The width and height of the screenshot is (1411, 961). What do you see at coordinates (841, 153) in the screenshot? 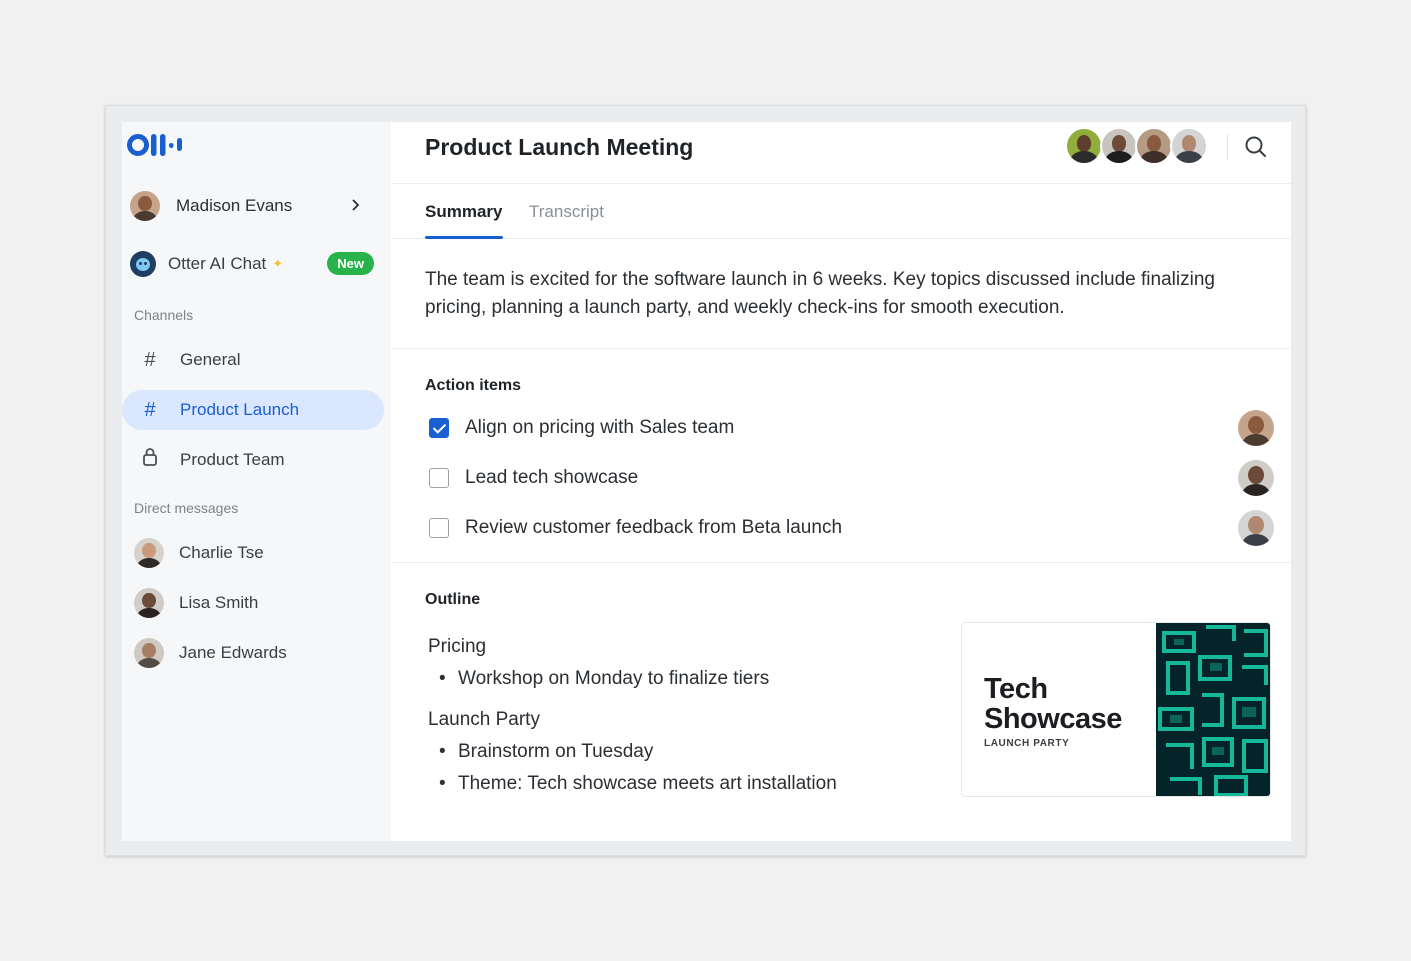
I see `meeting-header: Product Launch Meeting` at bounding box center [841, 153].